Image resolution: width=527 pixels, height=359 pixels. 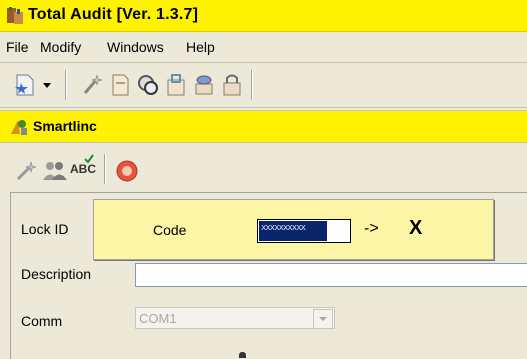 What do you see at coordinates (135, 47) in the screenshot?
I see `menu-windows: Windows` at bounding box center [135, 47].